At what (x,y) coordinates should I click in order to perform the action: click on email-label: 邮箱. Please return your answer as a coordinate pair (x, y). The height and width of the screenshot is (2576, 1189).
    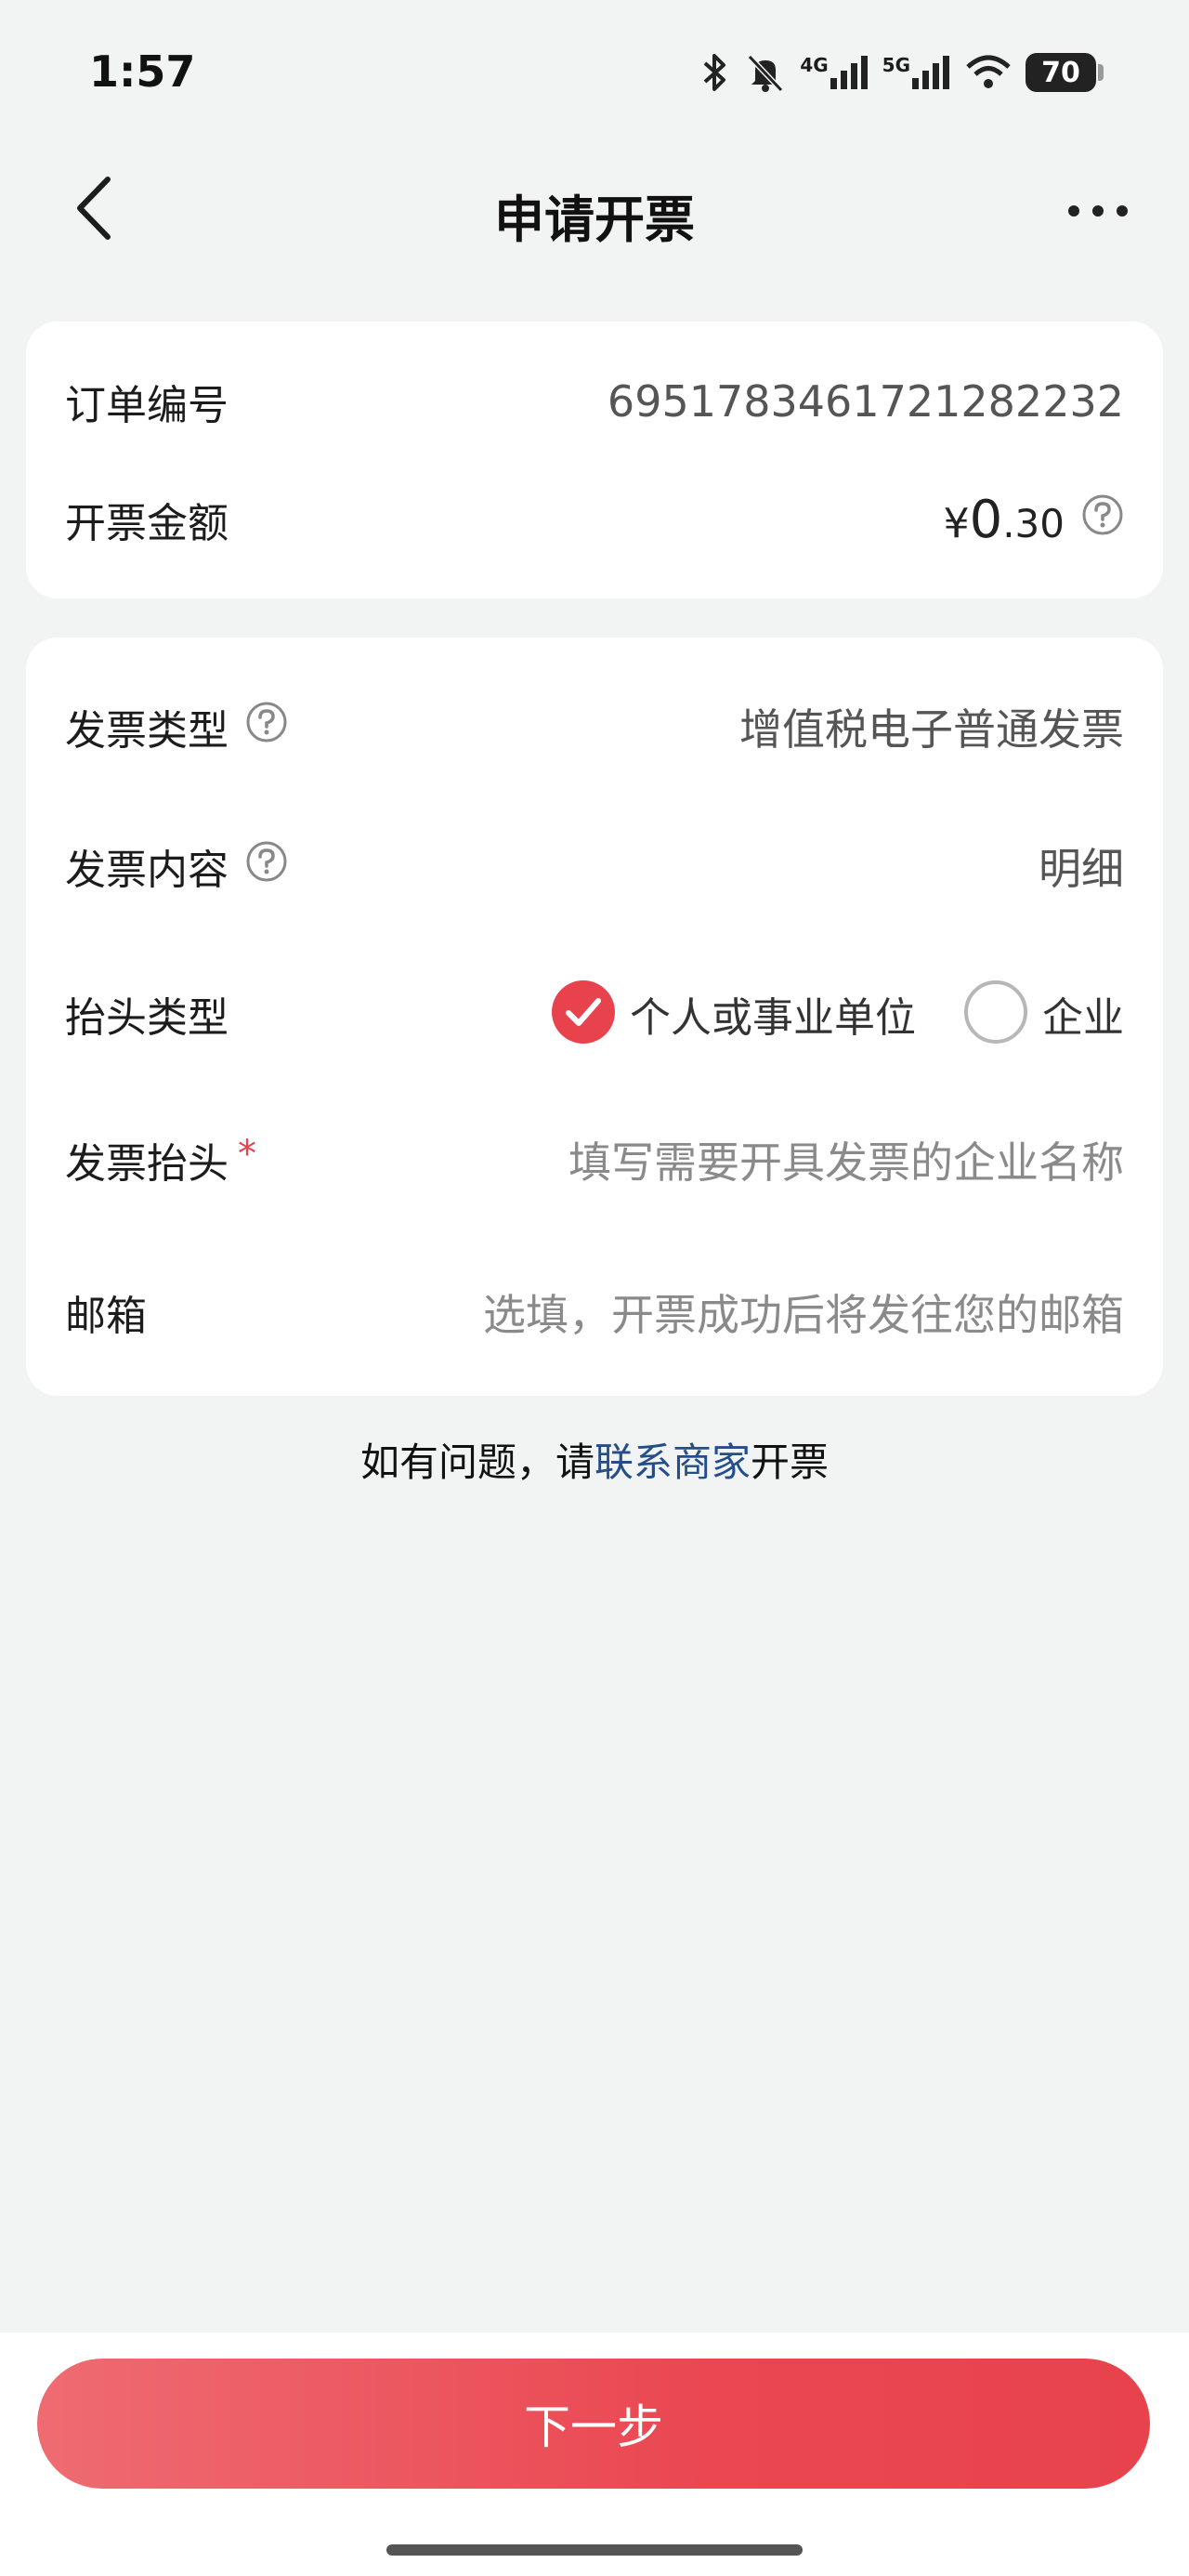
    Looking at the image, I should click on (106, 1316).